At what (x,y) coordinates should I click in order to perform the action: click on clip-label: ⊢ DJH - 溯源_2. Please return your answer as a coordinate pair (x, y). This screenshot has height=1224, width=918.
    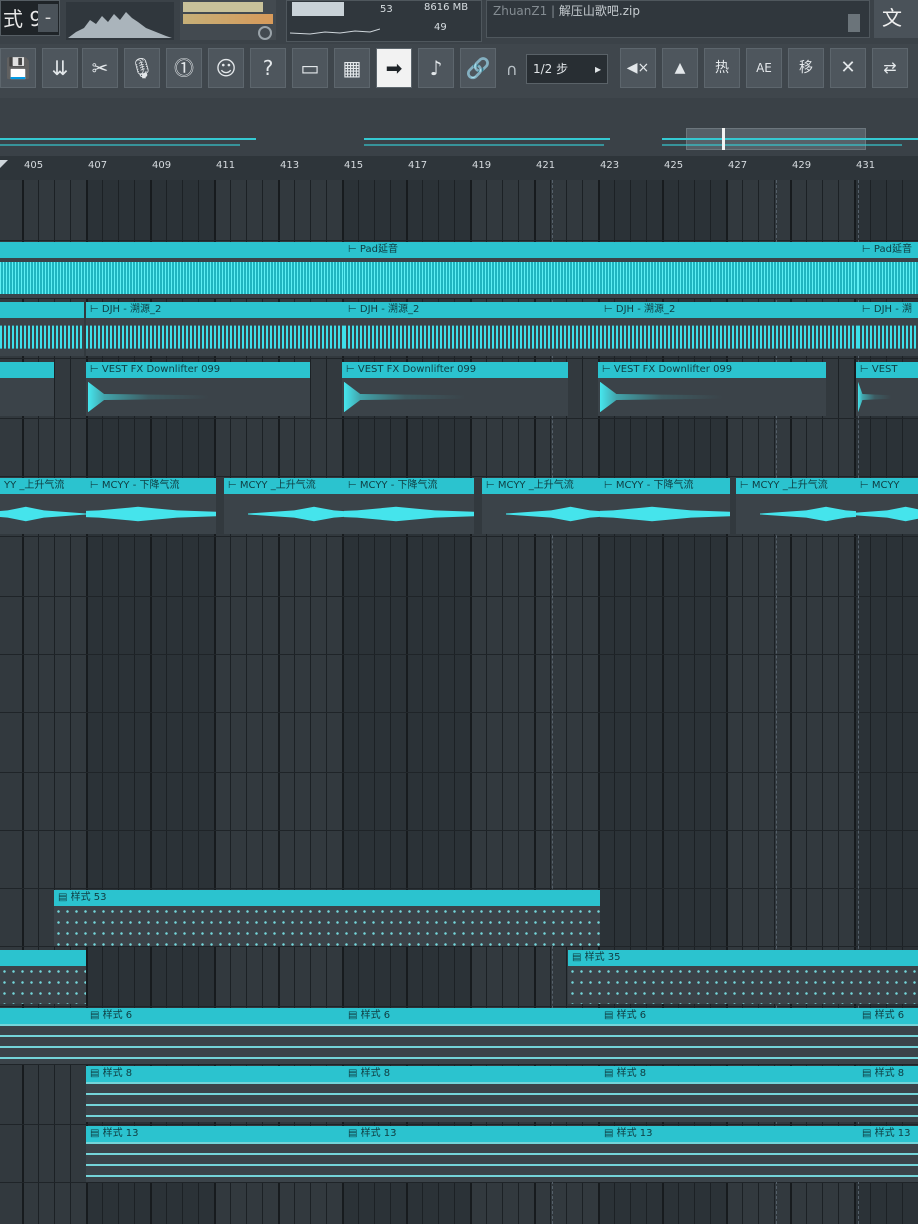
    Looking at the image, I should click on (215, 310).